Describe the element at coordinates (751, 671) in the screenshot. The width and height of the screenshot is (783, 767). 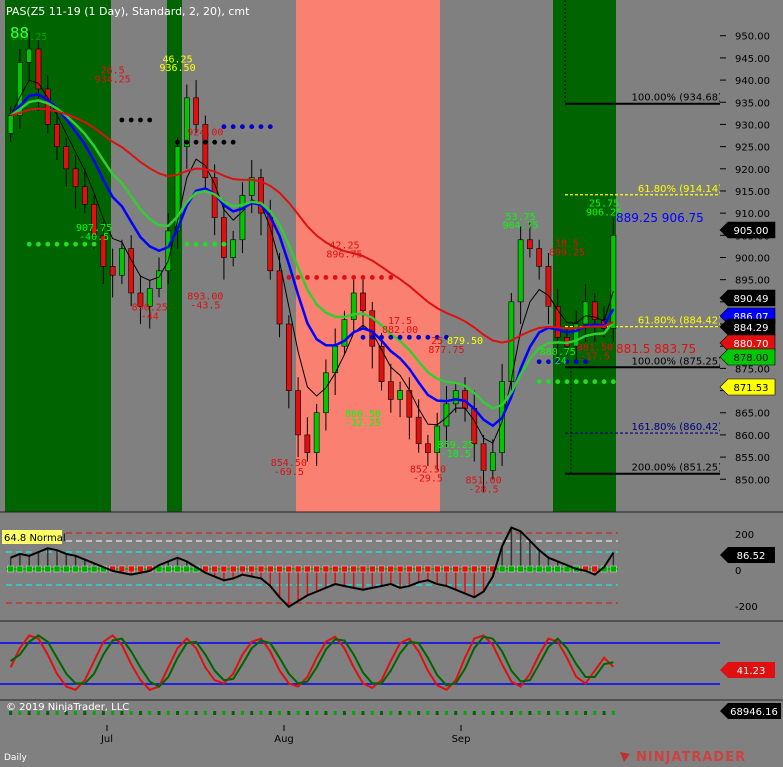
I see `oscillator-value: 41.23` at that location.